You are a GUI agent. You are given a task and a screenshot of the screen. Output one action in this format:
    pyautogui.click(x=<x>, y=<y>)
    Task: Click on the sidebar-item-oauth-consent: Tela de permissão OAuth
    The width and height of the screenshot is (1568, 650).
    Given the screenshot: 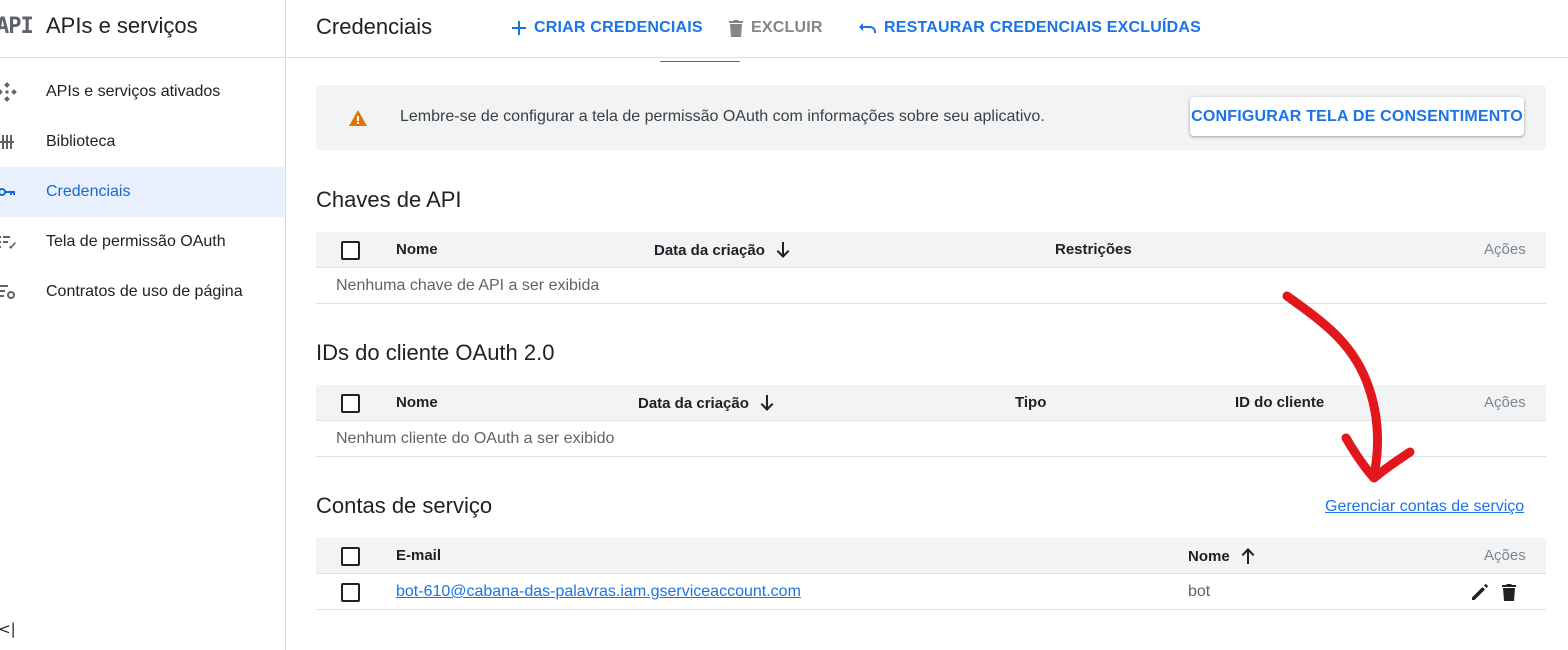 What is the action you would take?
    pyautogui.click(x=142, y=242)
    